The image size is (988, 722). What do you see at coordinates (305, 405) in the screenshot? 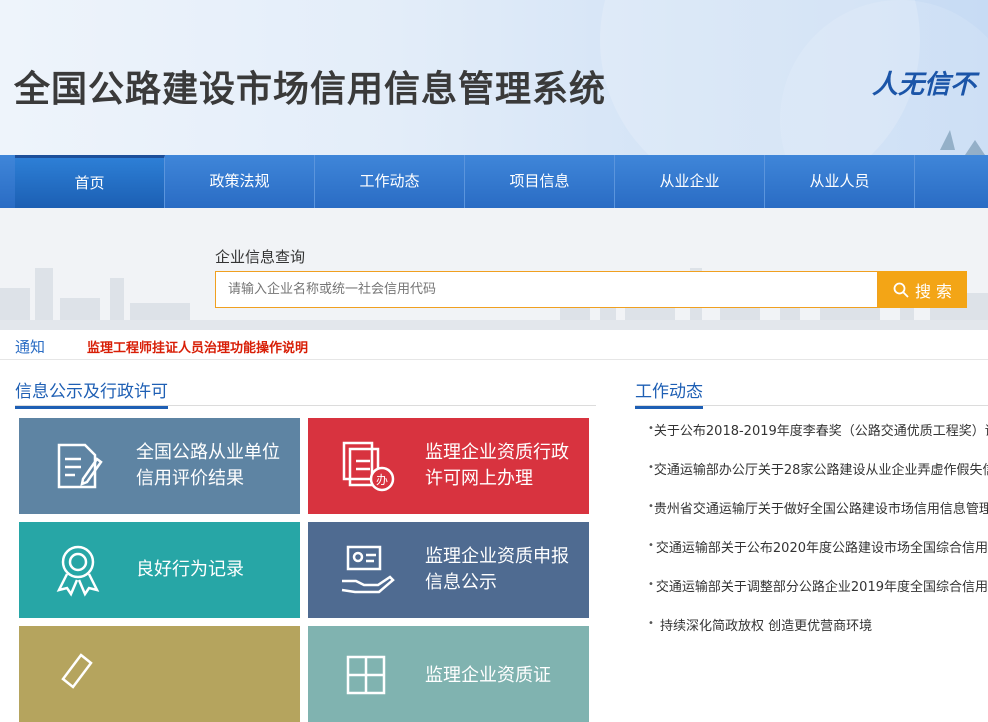
I see `left-section-divider` at bounding box center [305, 405].